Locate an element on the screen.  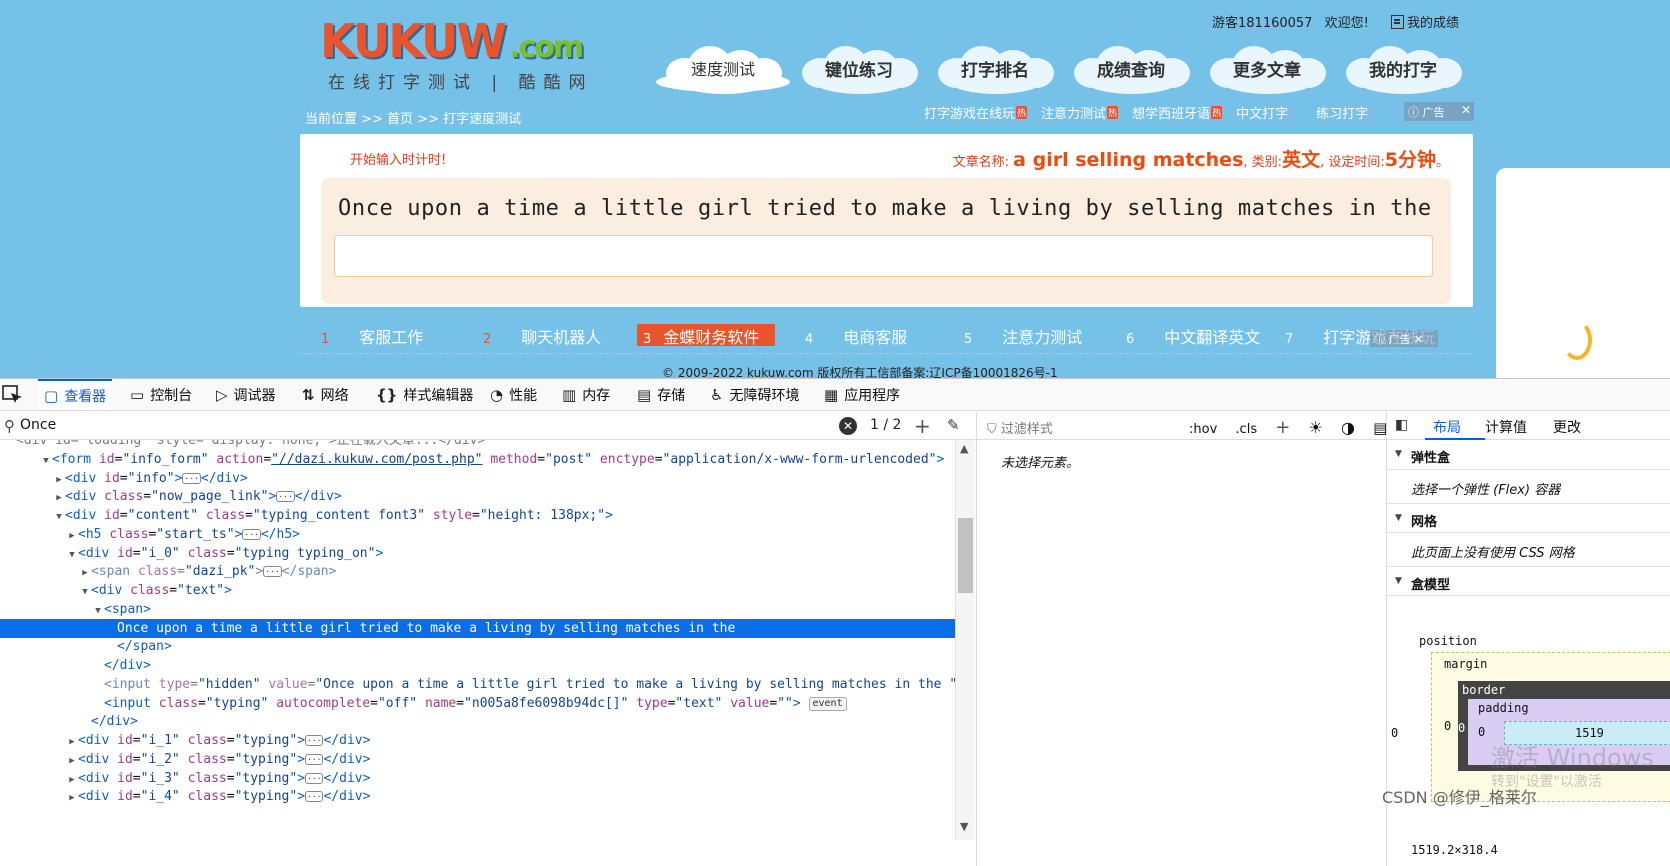
hot-list-item: 5 注意力测试 is located at coordinates (1023, 335).